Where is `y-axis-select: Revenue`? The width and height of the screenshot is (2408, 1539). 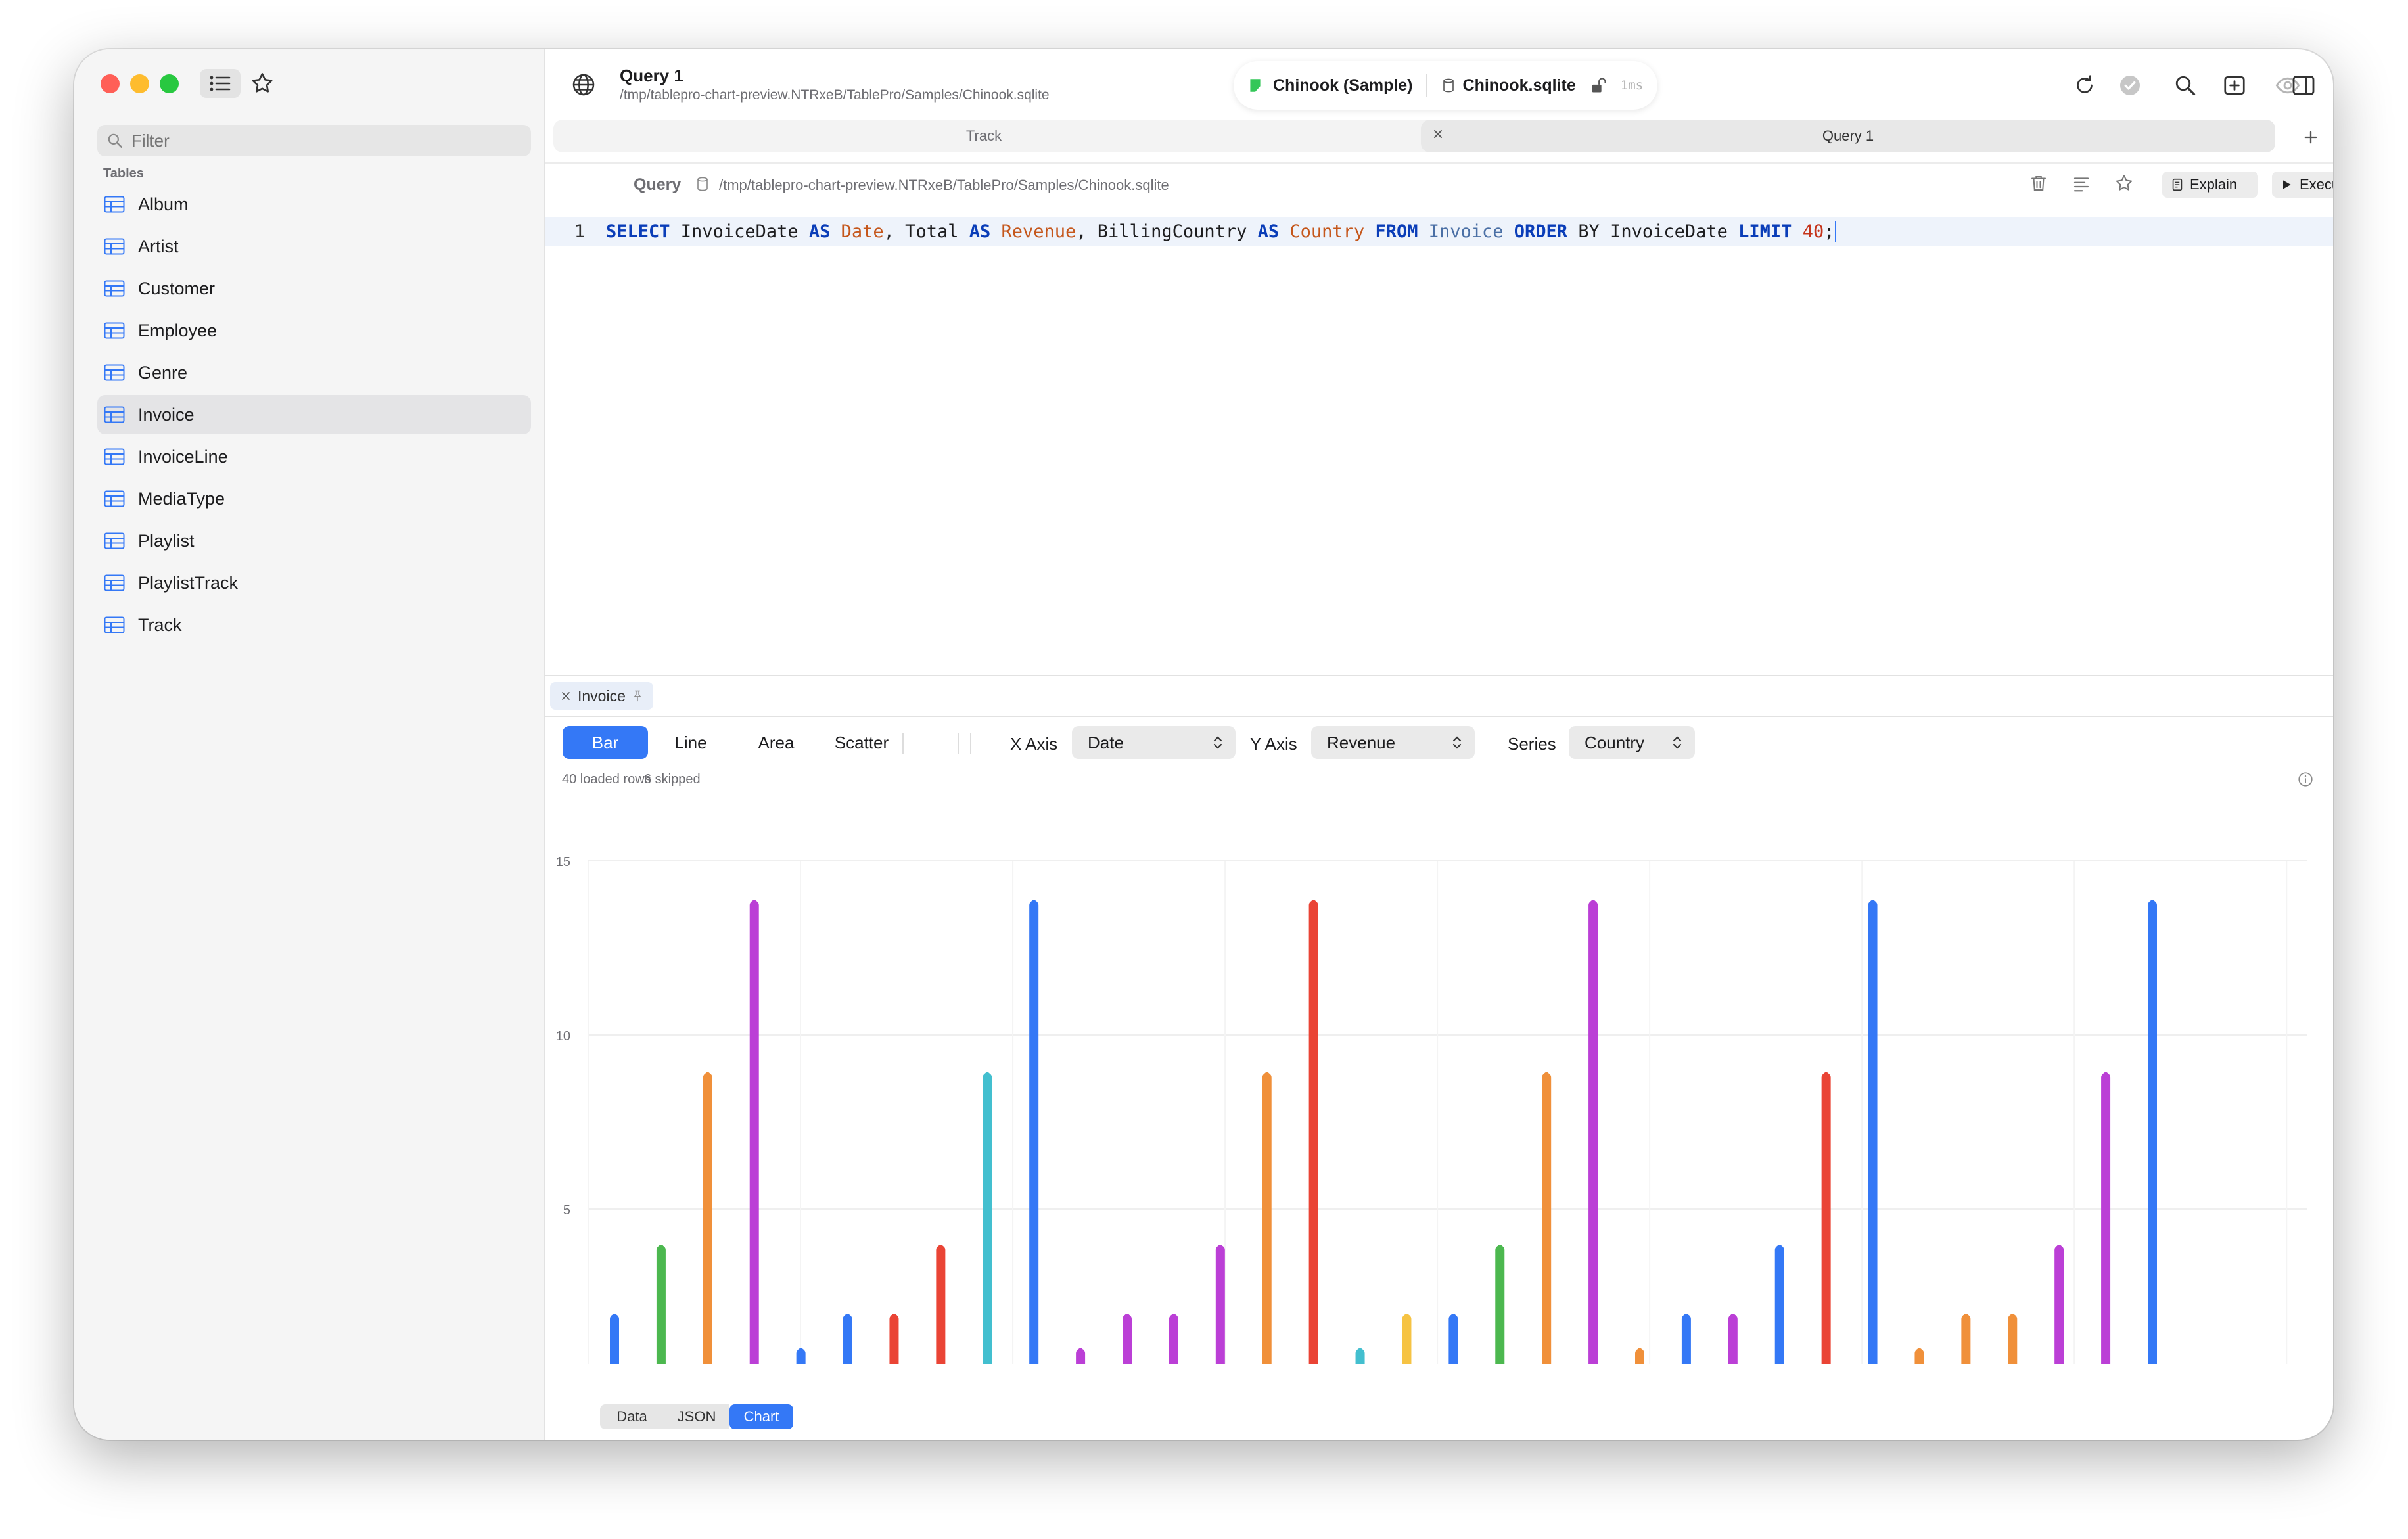
y-axis-select: Revenue is located at coordinates (1393, 742).